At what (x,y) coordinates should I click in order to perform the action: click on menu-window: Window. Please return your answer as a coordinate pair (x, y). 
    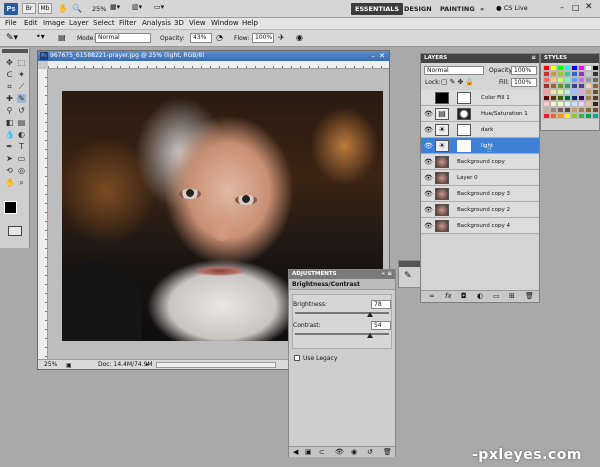
    Looking at the image, I should click on (225, 23).